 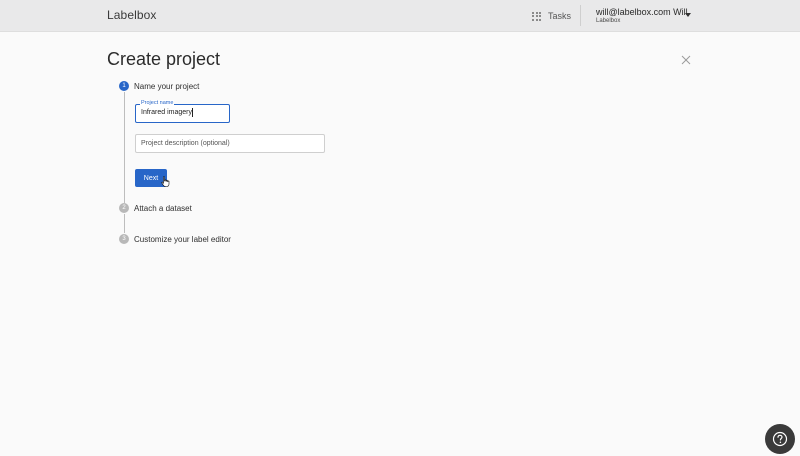 What do you see at coordinates (182, 239) in the screenshot?
I see `step-3-title: Customize your label editor` at bounding box center [182, 239].